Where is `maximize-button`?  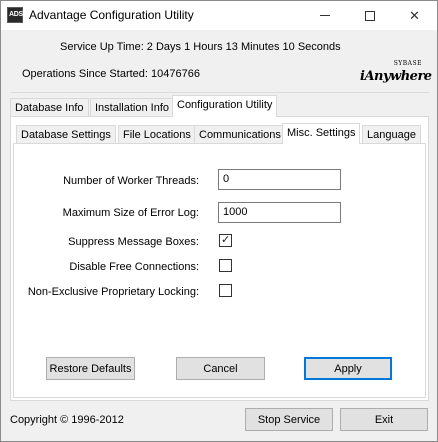 maximize-button is located at coordinates (369, 15).